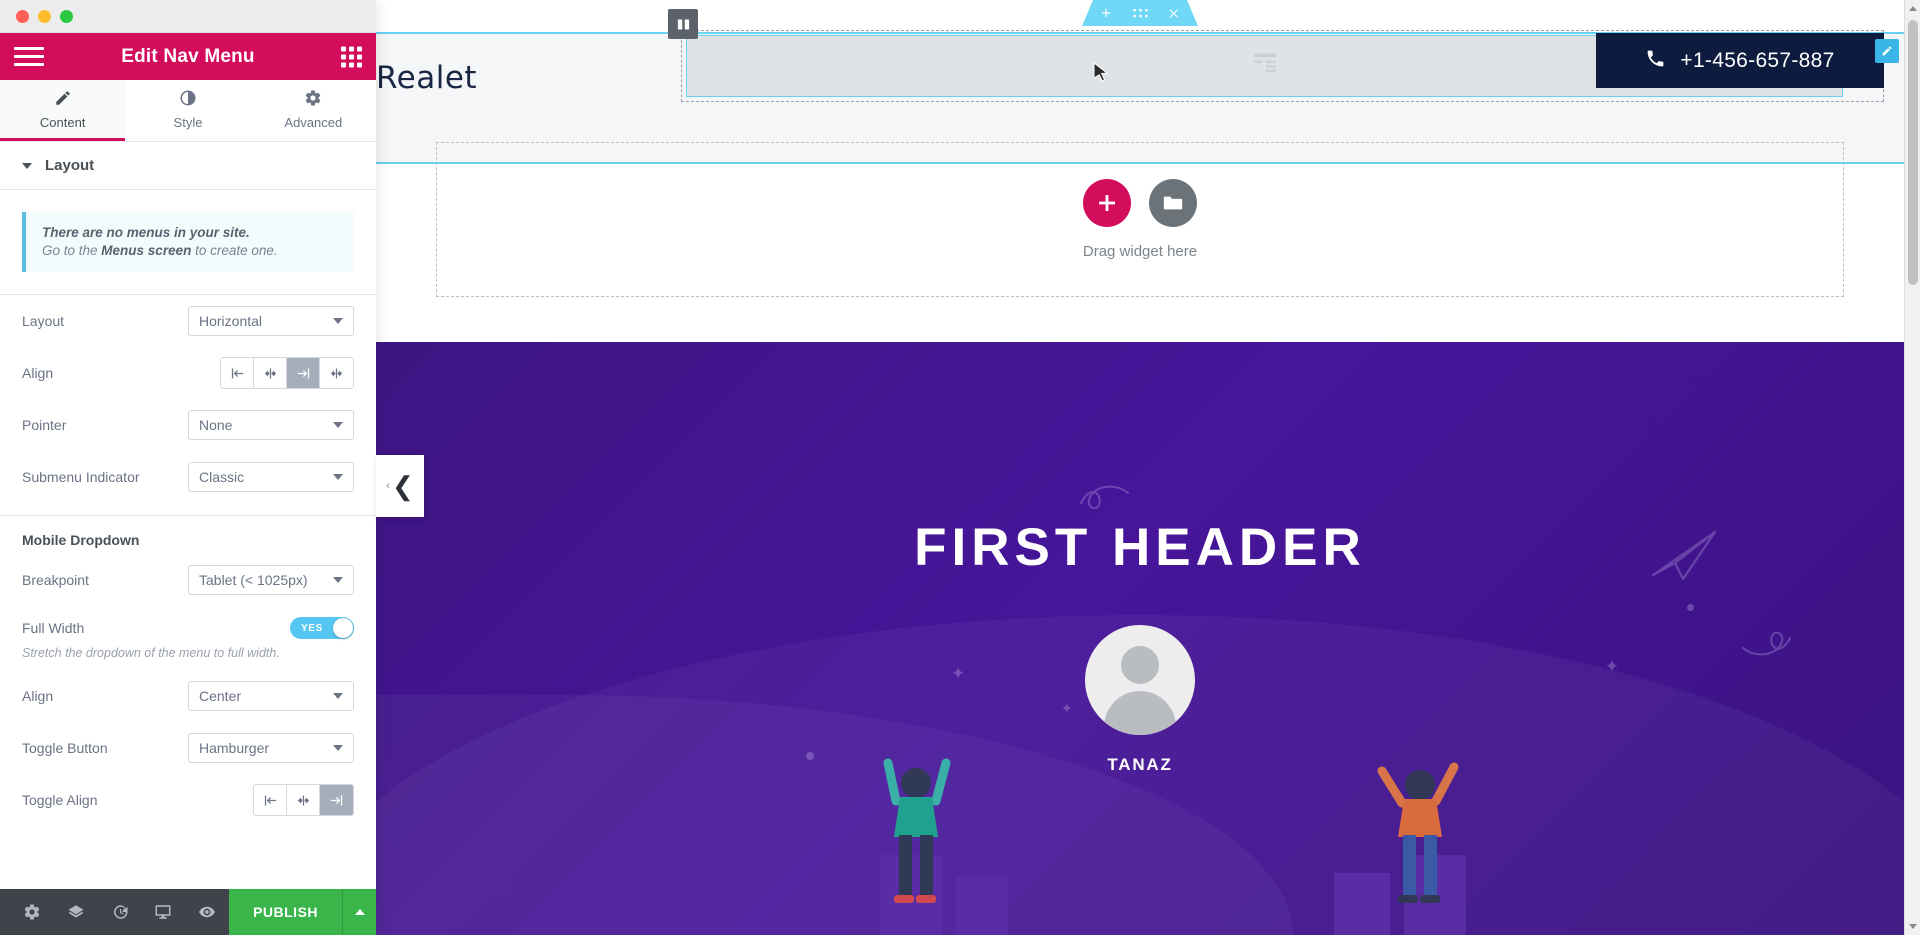 This screenshot has height=935, width=1920. I want to click on collapse-panel-button: ‹ ❮, so click(400, 486).